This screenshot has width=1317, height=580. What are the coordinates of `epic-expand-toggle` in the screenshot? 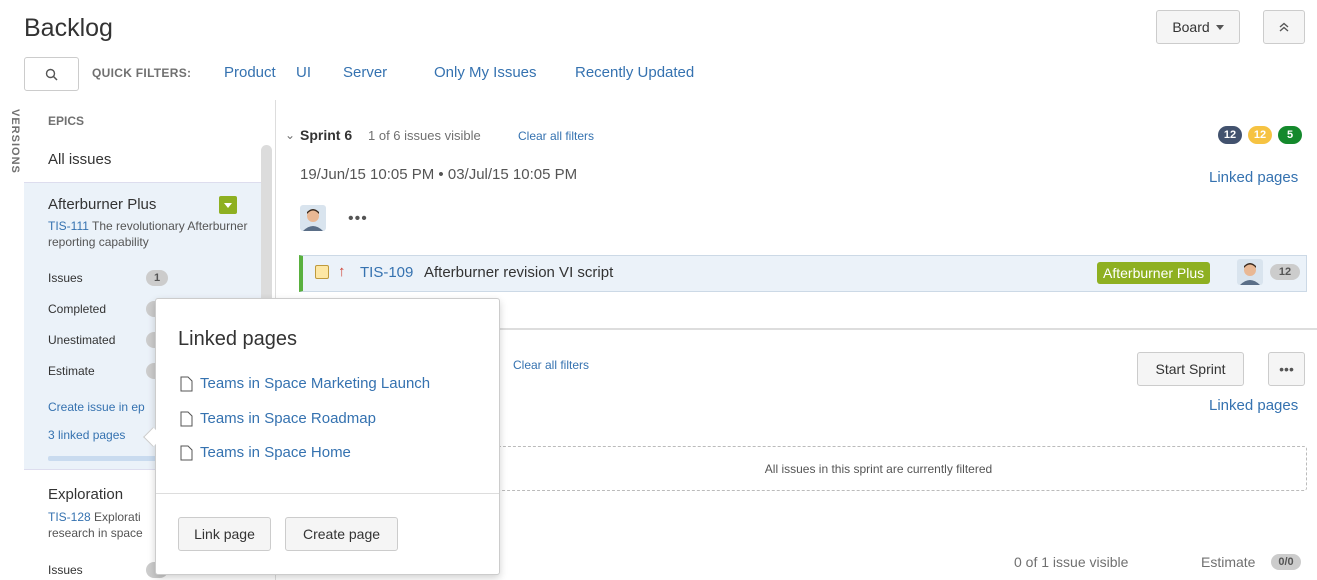 It's located at (228, 205).